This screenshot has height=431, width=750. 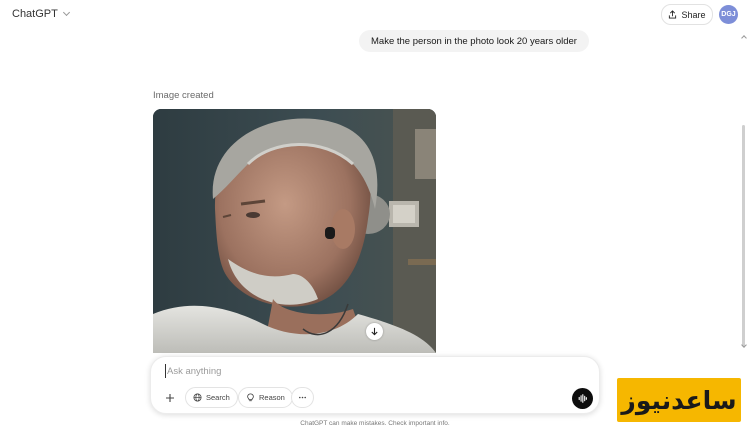 I want to click on prompt-input, so click(x=365, y=371).